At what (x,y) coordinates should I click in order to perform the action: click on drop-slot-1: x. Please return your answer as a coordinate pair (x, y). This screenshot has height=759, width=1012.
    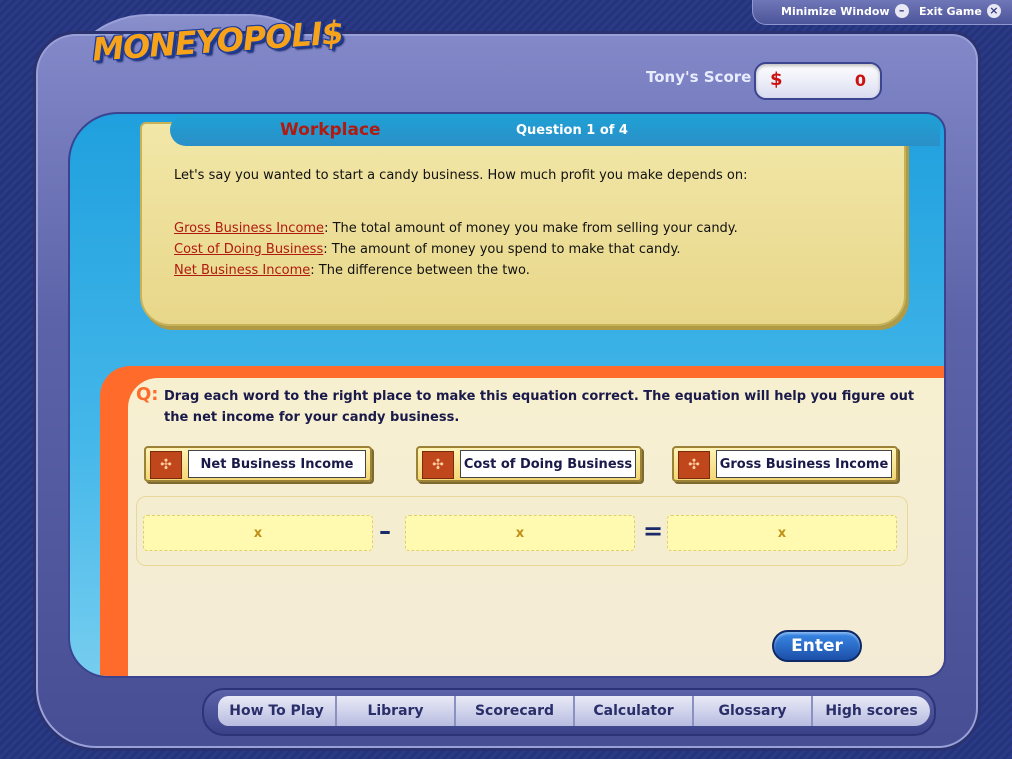
    Looking at the image, I should click on (258, 533).